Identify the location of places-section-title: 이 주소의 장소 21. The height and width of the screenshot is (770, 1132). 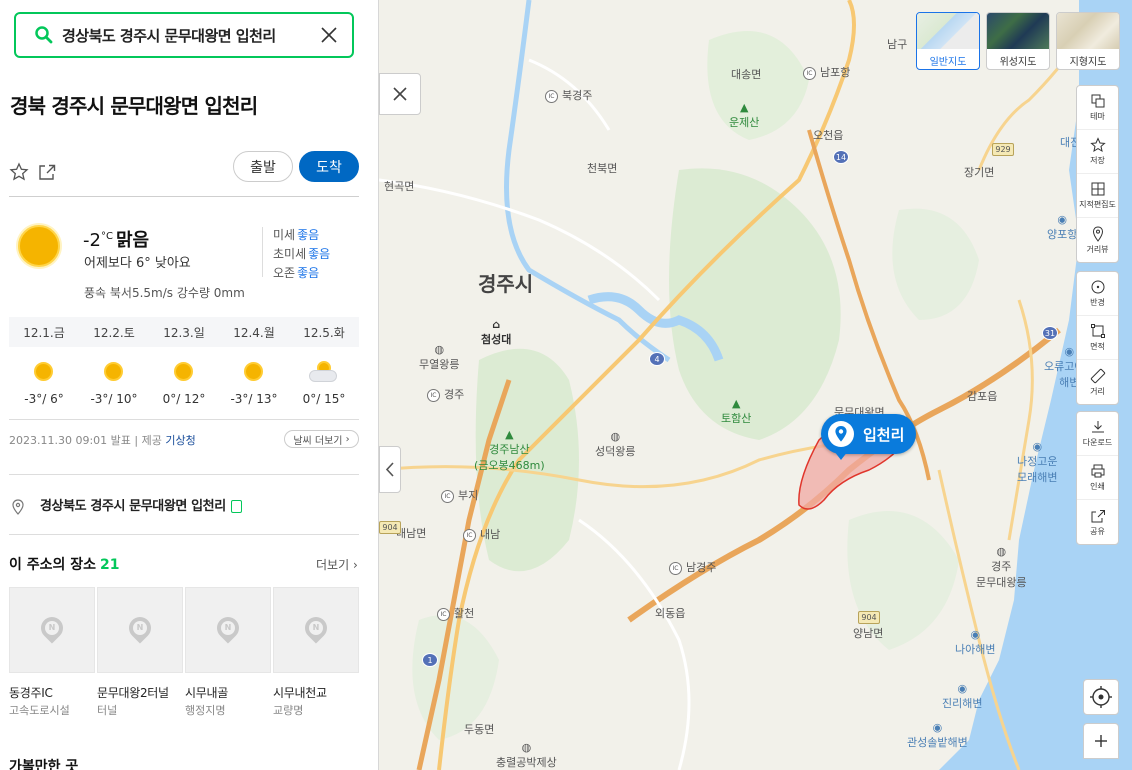
(64, 565).